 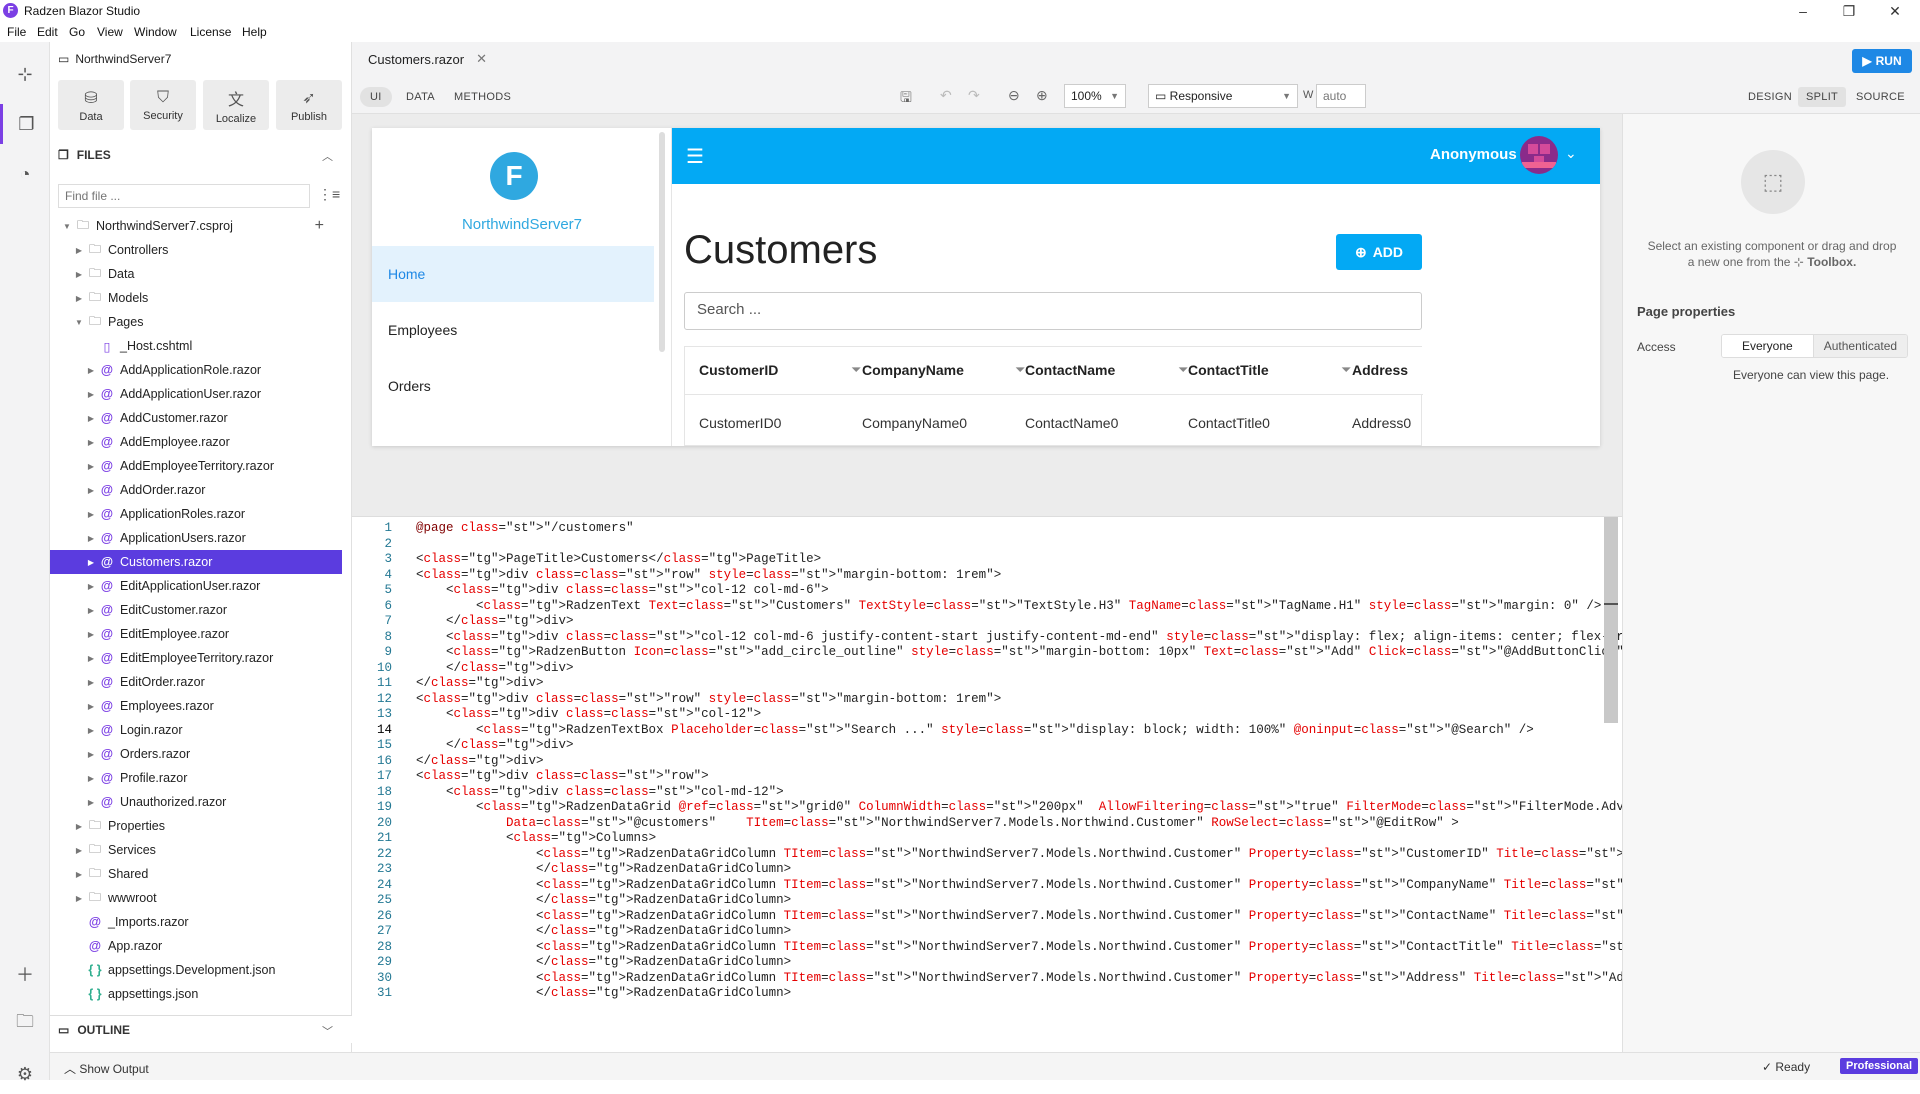 What do you see at coordinates (91, 105) in the screenshot?
I see `data-button: ⛁ Data` at bounding box center [91, 105].